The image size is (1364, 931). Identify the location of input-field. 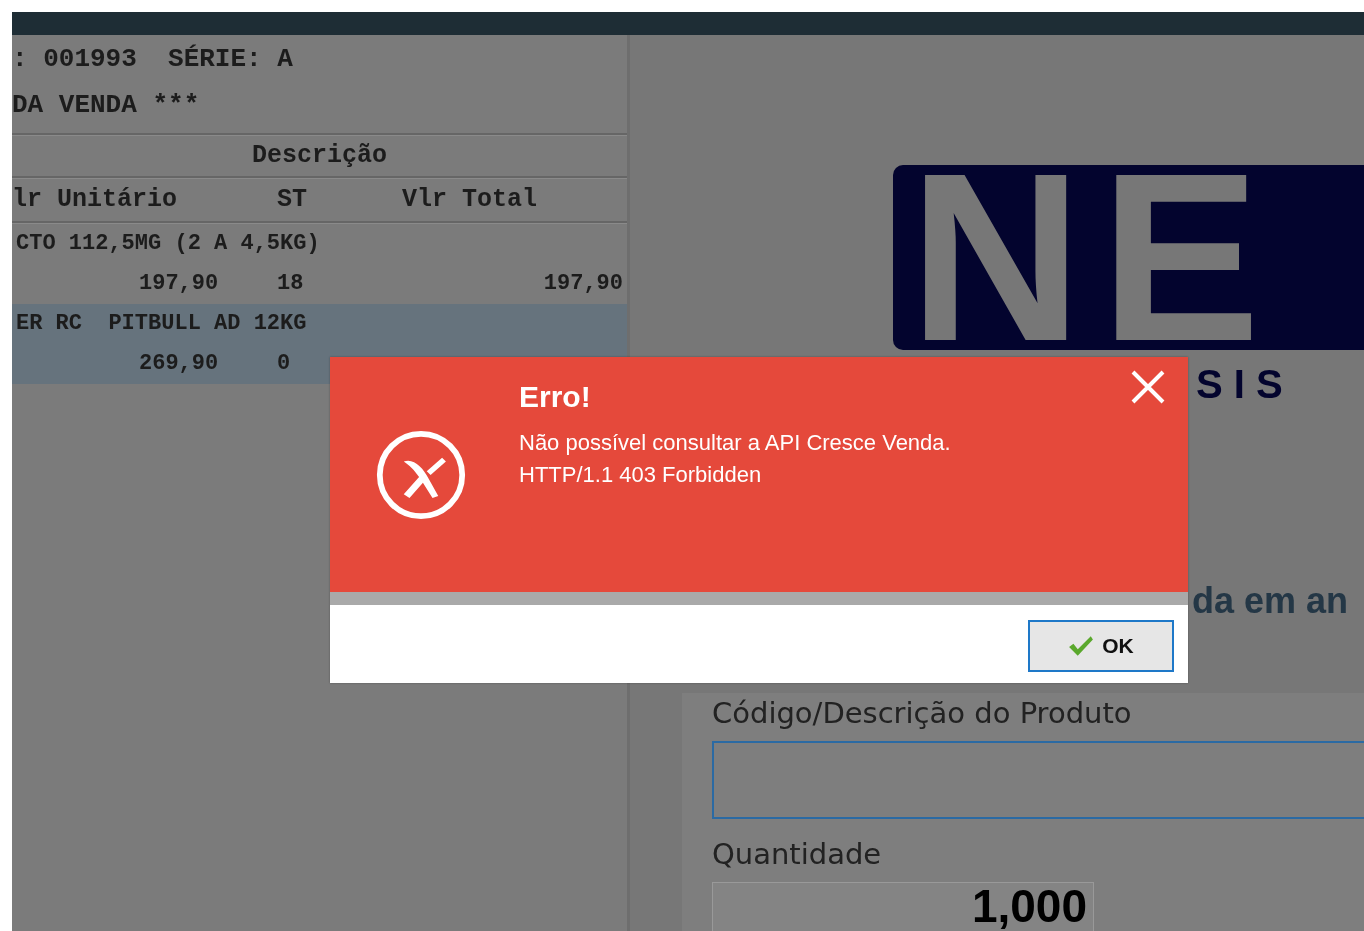
(1038, 780).